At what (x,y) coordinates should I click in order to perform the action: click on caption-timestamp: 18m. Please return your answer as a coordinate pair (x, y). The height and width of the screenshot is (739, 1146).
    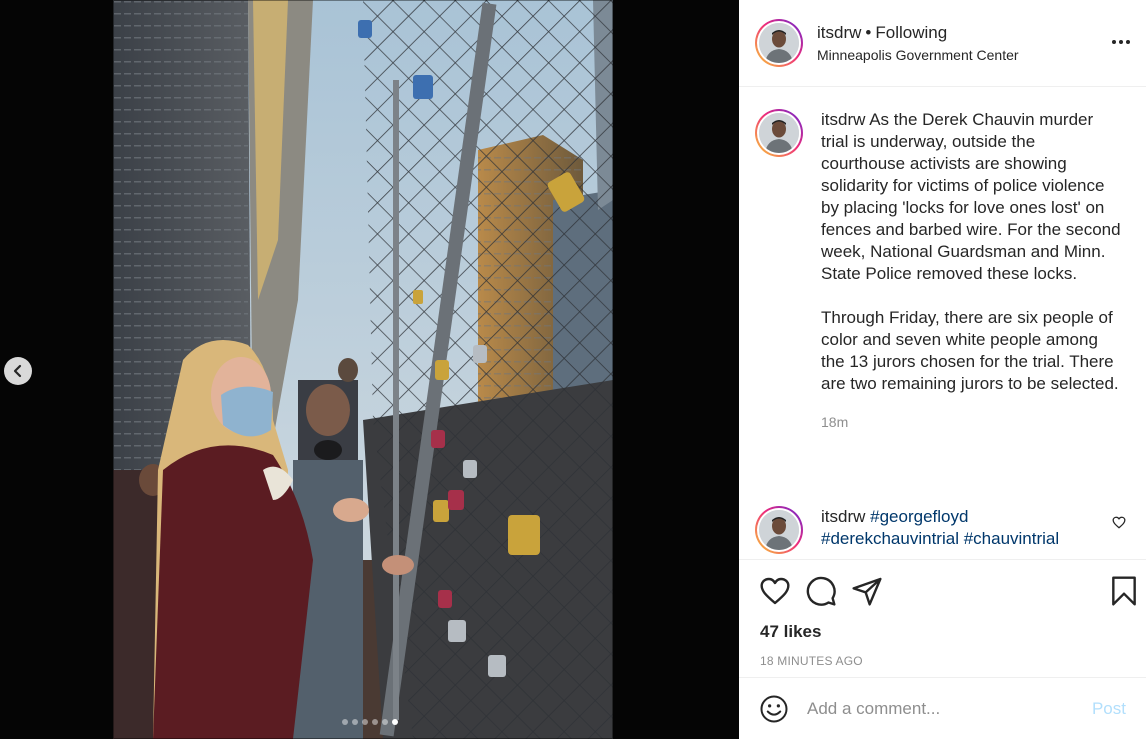
    Looking at the image, I should click on (971, 422).